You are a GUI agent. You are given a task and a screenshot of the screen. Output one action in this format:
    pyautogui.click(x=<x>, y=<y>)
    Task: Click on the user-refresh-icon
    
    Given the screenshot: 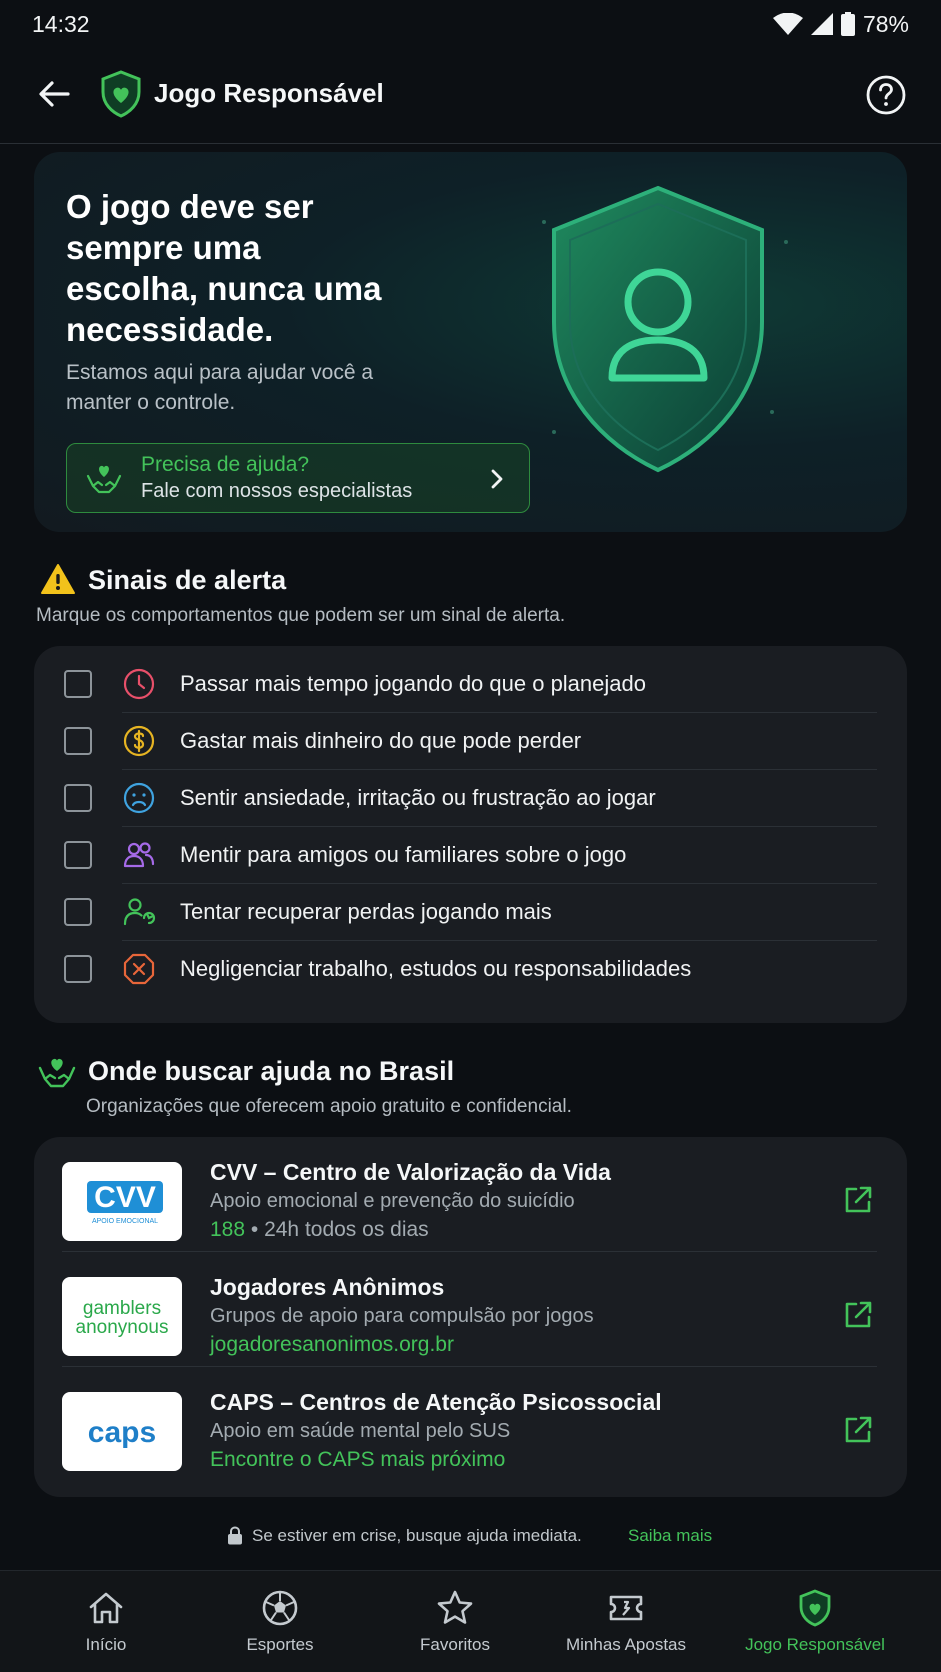 What is the action you would take?
    pyautogui.click(x=139, y=912)
    